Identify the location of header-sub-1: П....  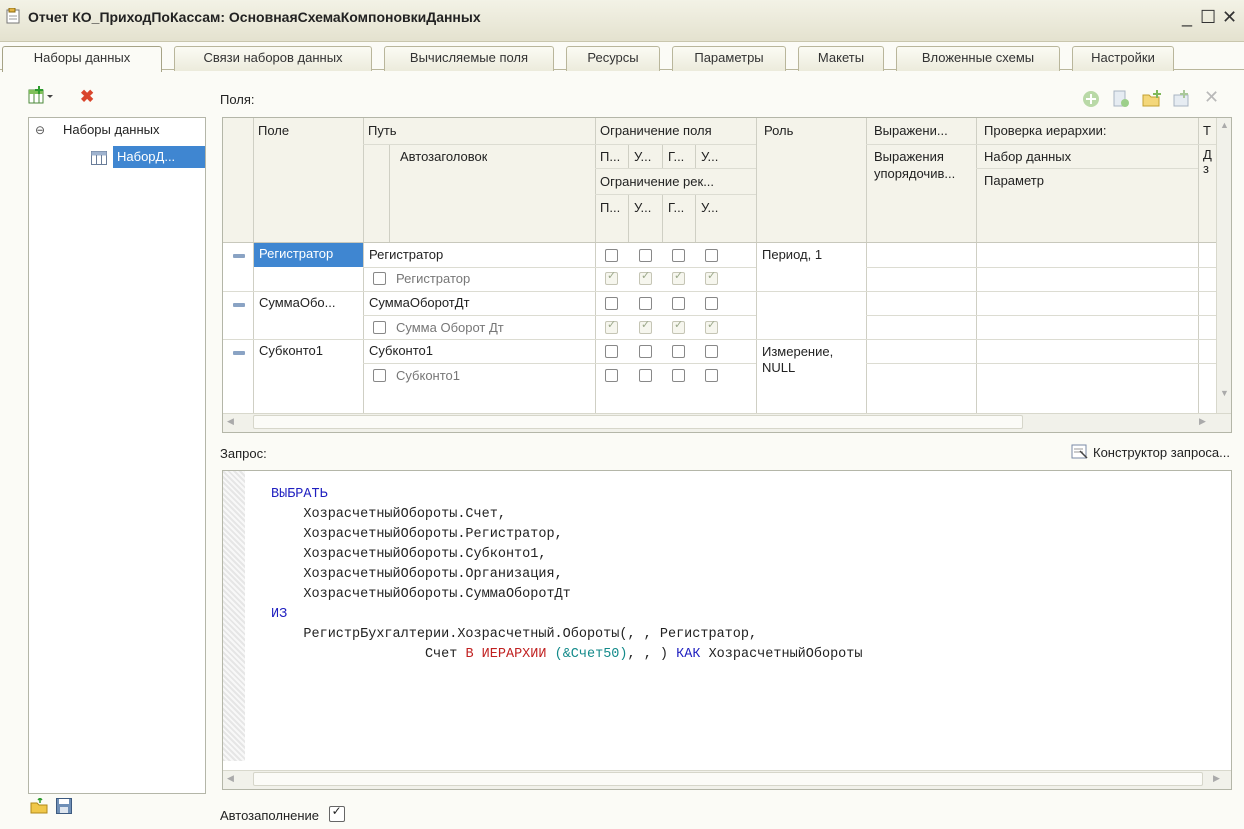
(607, 157).